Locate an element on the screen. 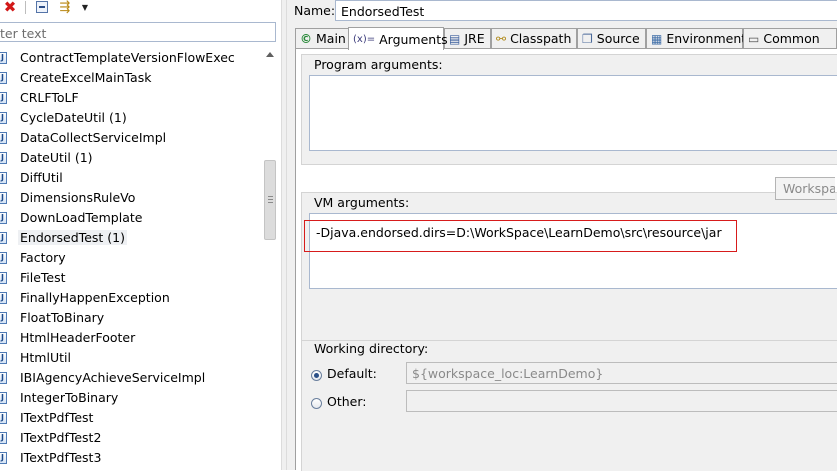  tab-classpath: ⚯ Classpath is located at coordinates (534, 38).